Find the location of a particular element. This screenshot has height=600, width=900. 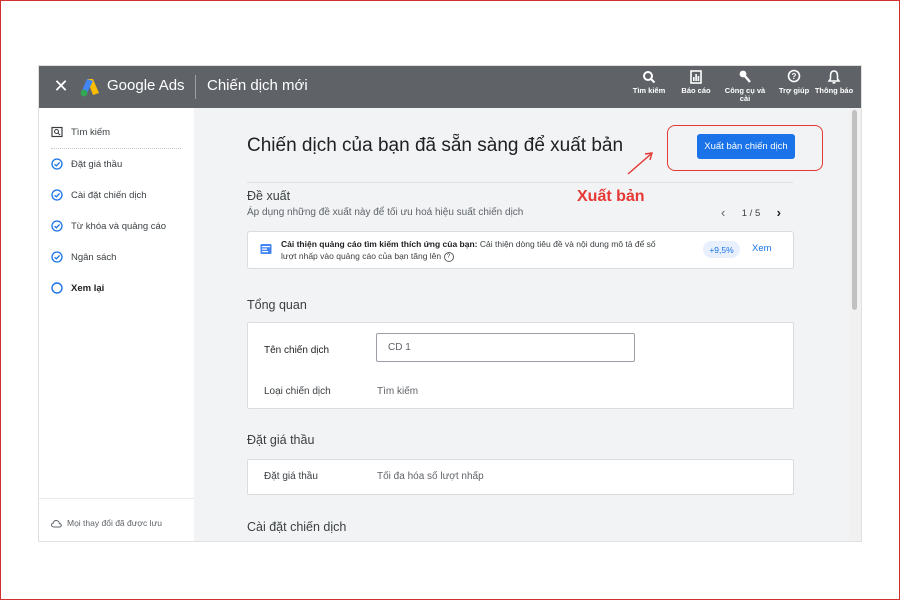

sidebar-separator is located at coordinates (116, 148).